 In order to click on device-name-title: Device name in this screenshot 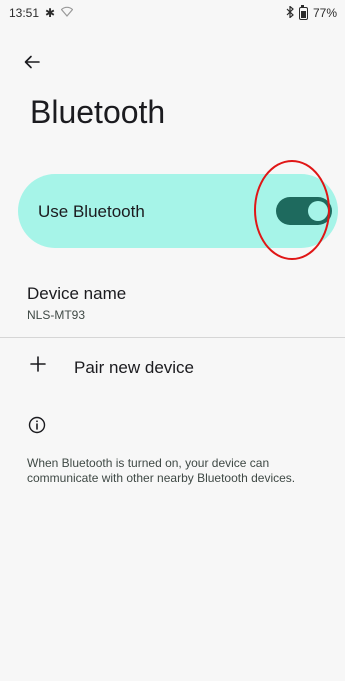, I will do `click(77, 293)`.